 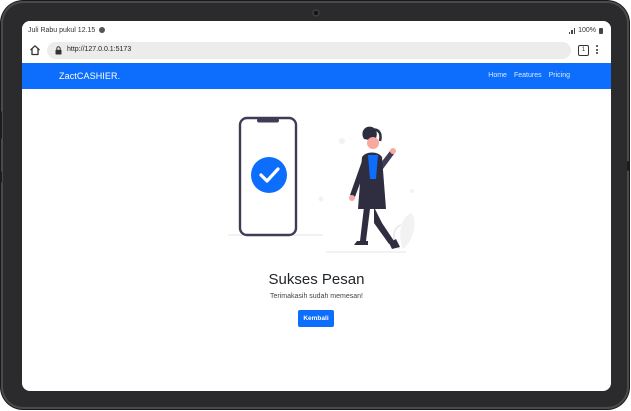 I want to click on status-indicators: 100%, so click(x=585, y=30).